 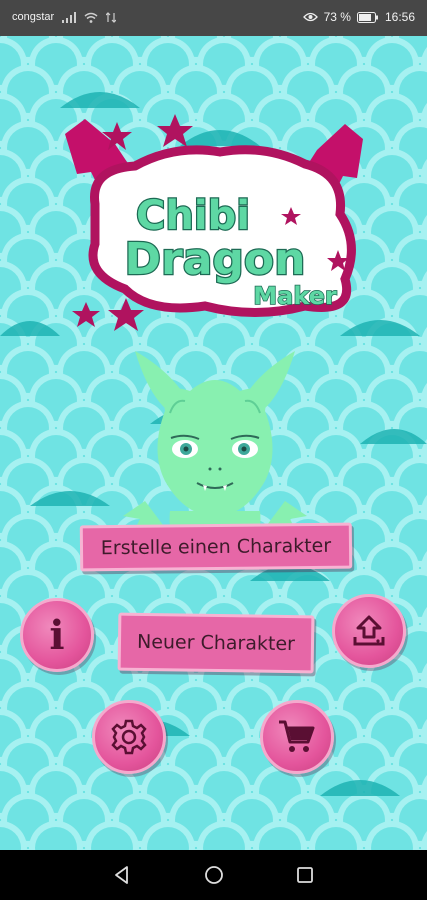 What do you see at coordinates (215, 259) in the screenshot?
I see `logo-title-dragon: Dragon` at bounding box center [215, 259].